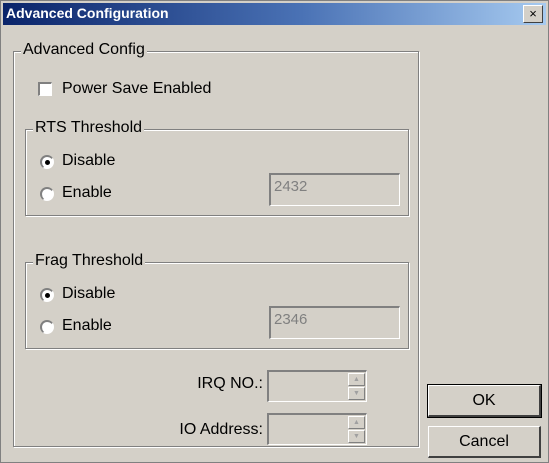 This screenshot has height=463, width=549. I want to click on rts-enable-label: Enable, so click(87, 193).